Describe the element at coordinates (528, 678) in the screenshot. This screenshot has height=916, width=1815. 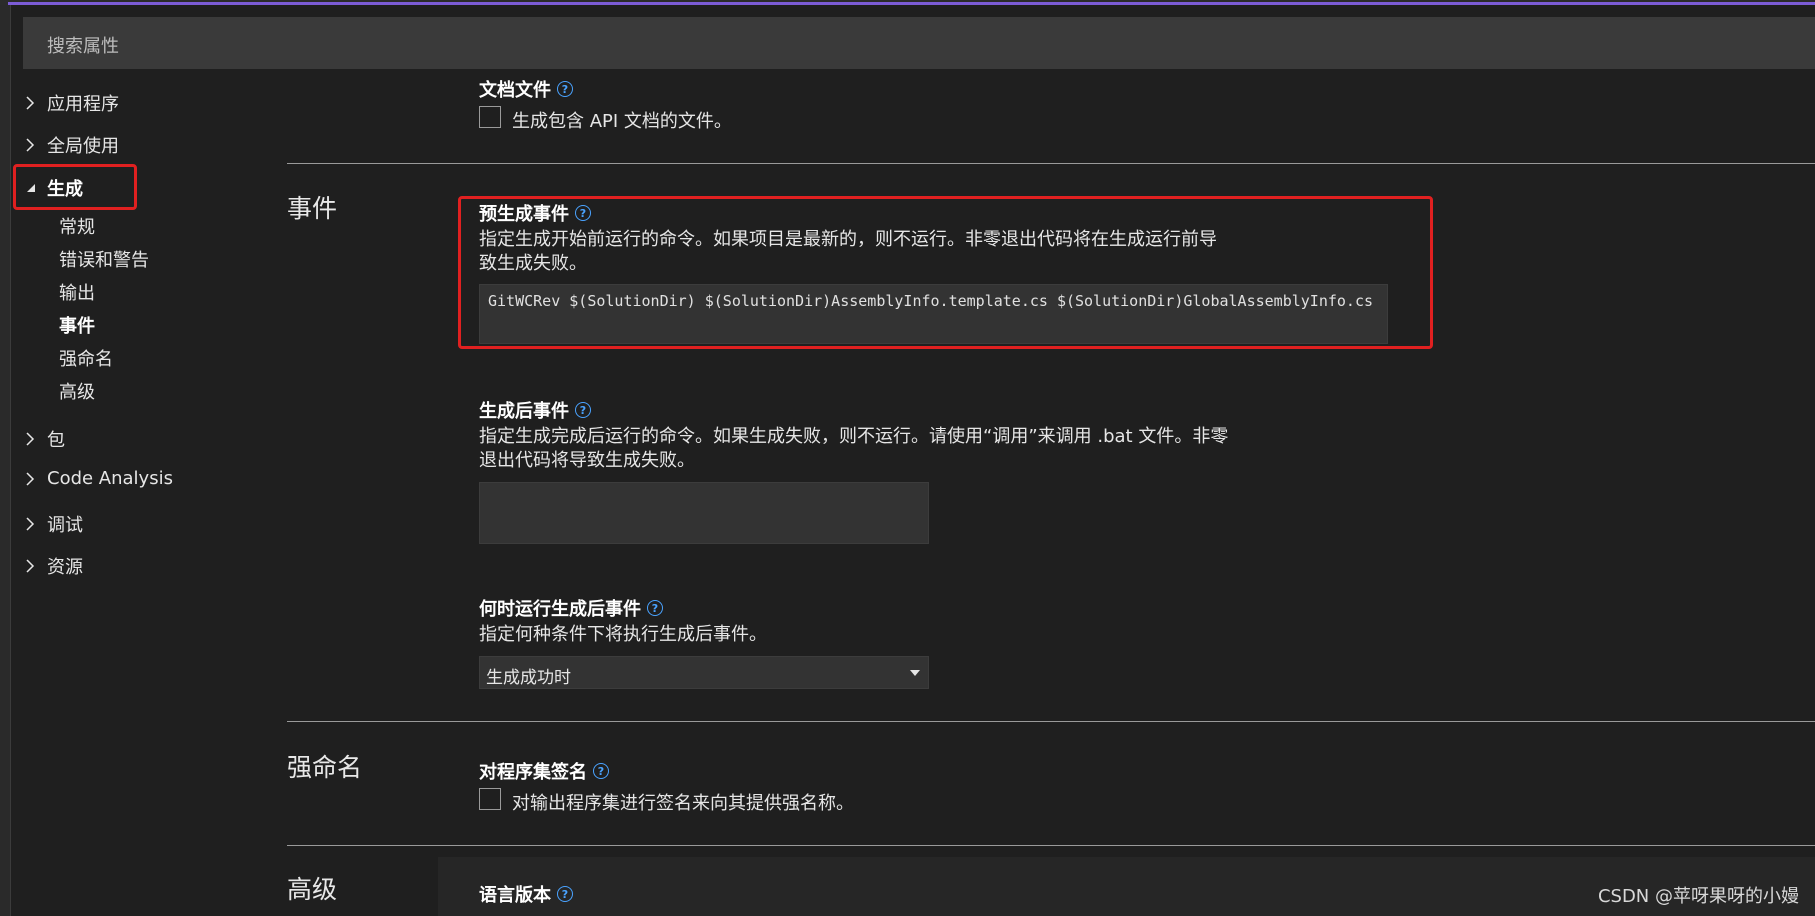
I see `run-post-build-selected: 生成成功时` at that location.